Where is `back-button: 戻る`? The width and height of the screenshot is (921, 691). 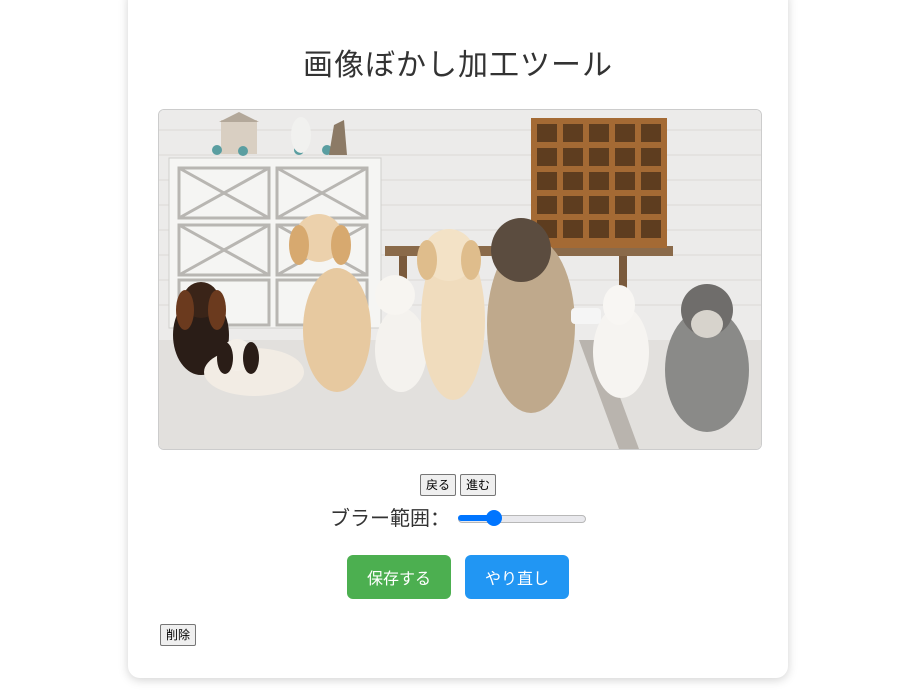
back-button: 戻る is located at coordinates (437, 485).